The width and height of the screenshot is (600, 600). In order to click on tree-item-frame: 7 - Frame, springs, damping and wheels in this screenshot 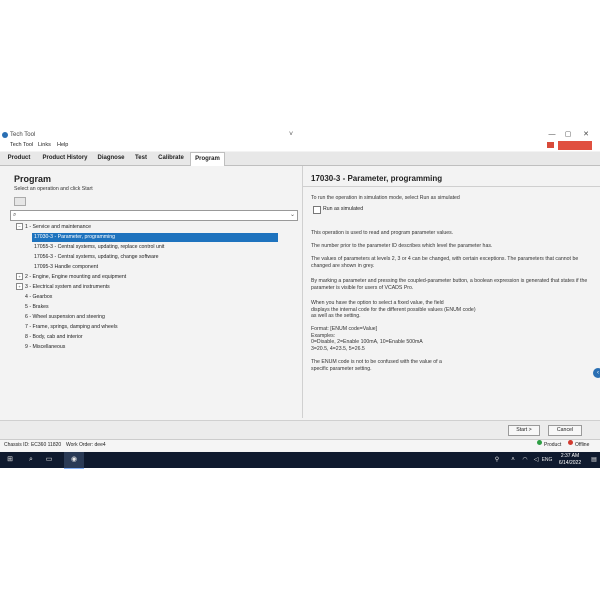, I will do `click(71, 327)`.